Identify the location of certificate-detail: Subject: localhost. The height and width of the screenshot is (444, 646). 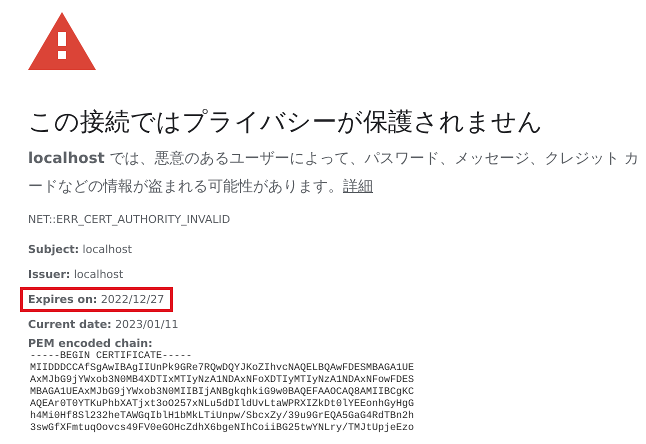
(80, 250).